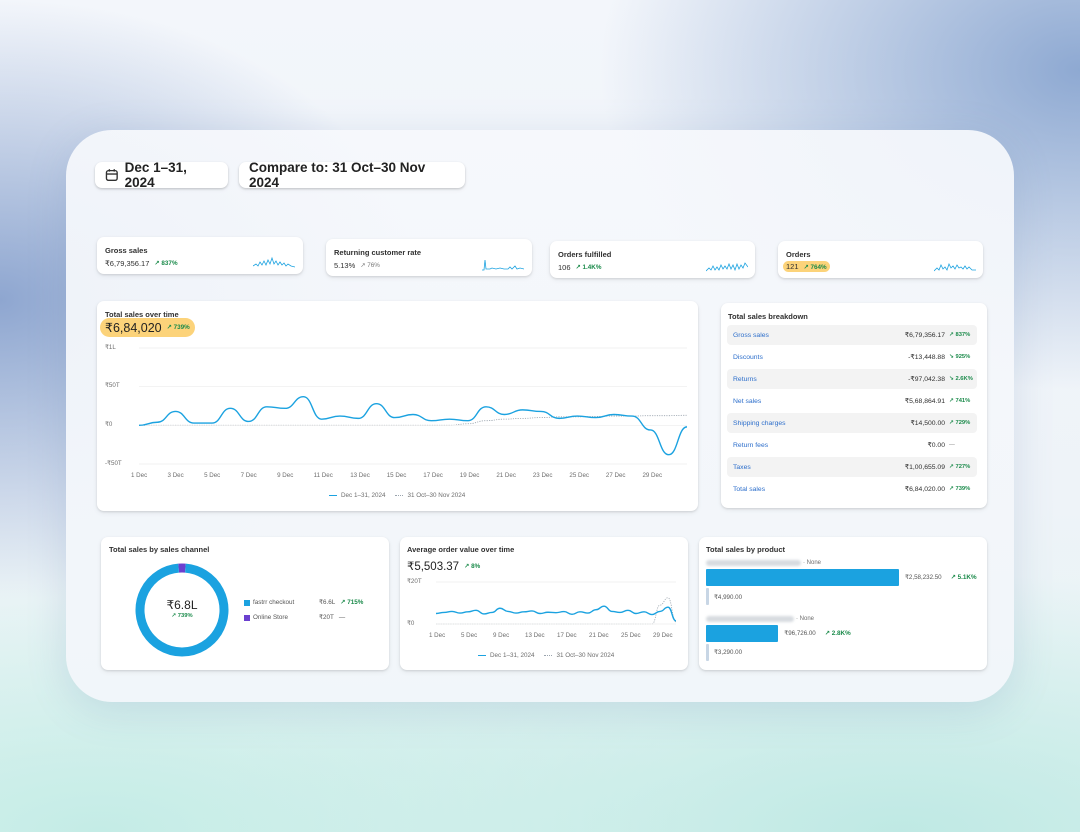 The height and width of the screenshot is (832, 1080). What do you see at coordinates (652, 475) in the screenshot?
I see `x-tick: 29 Dec` at bounding box center [652, 475].